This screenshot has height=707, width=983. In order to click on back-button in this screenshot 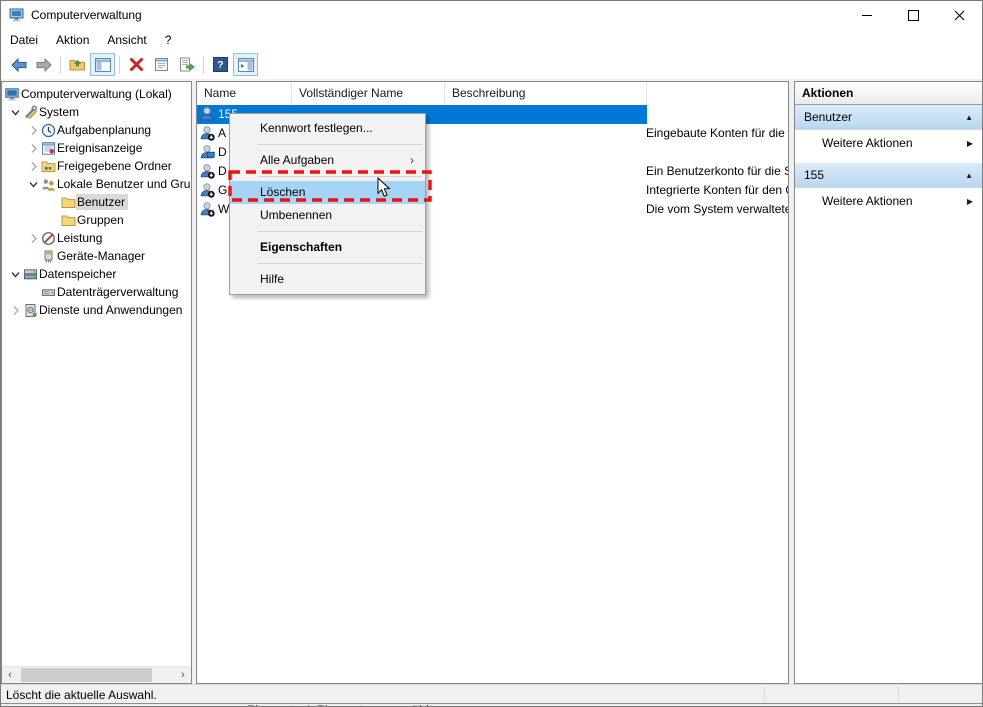, I will do `click(18, 64)`.